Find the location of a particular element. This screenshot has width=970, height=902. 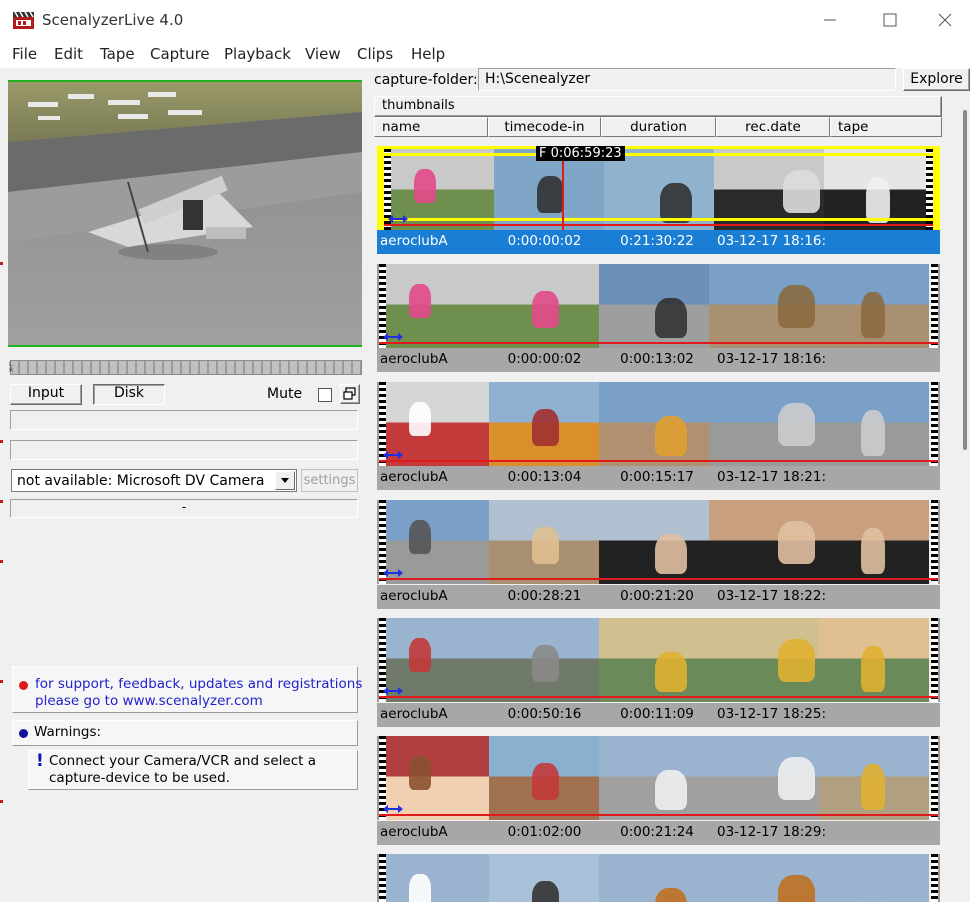

chevron-down-icon is located at coordinates (285, 480).